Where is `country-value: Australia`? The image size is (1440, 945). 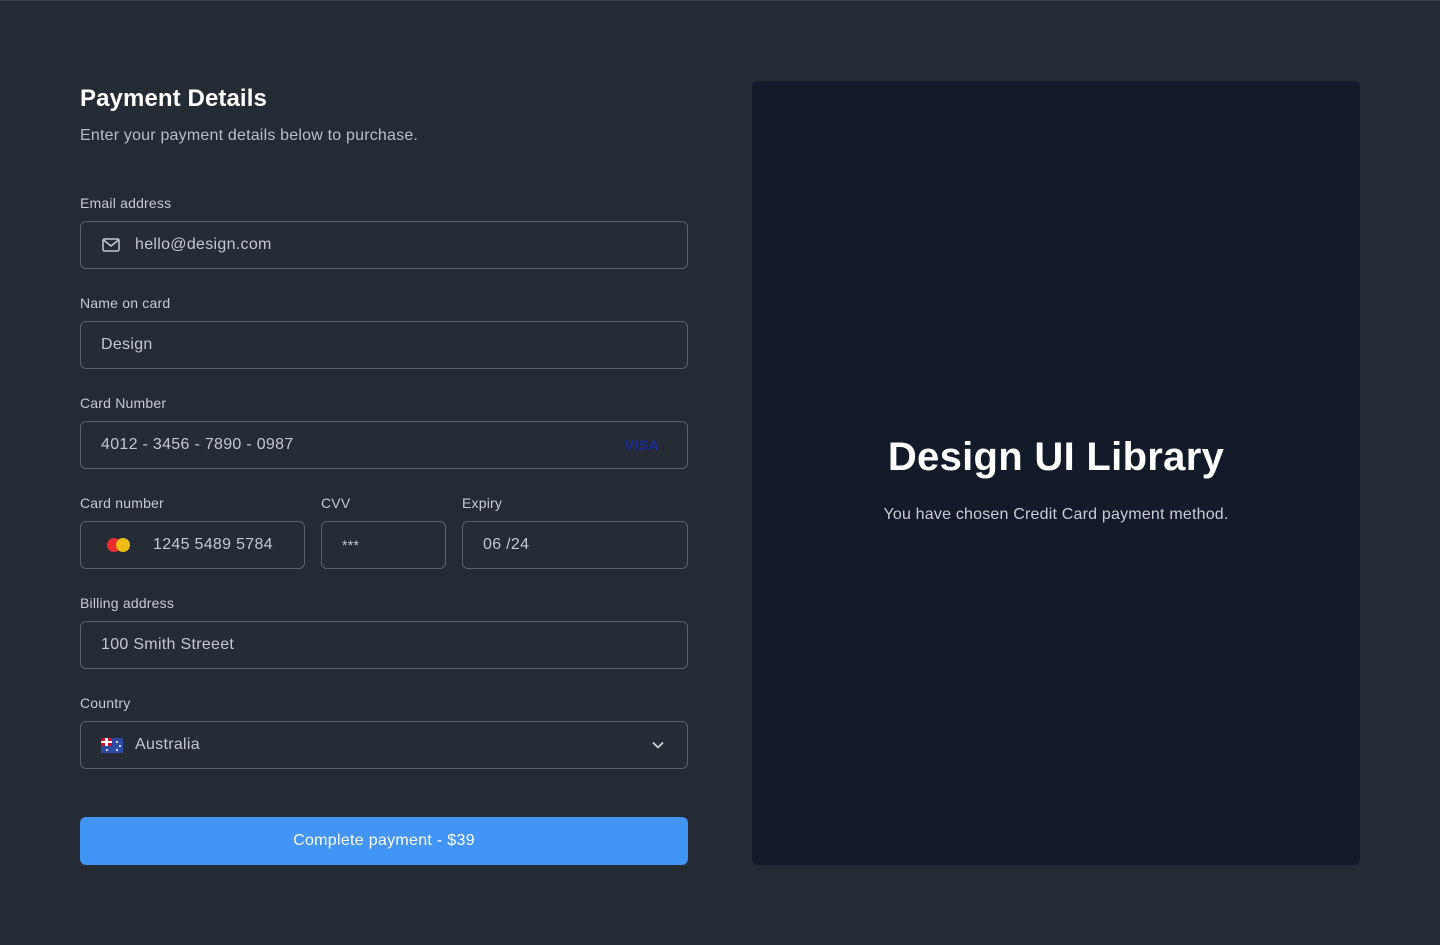
country-value: Australia is located at coordinates (167, 744).